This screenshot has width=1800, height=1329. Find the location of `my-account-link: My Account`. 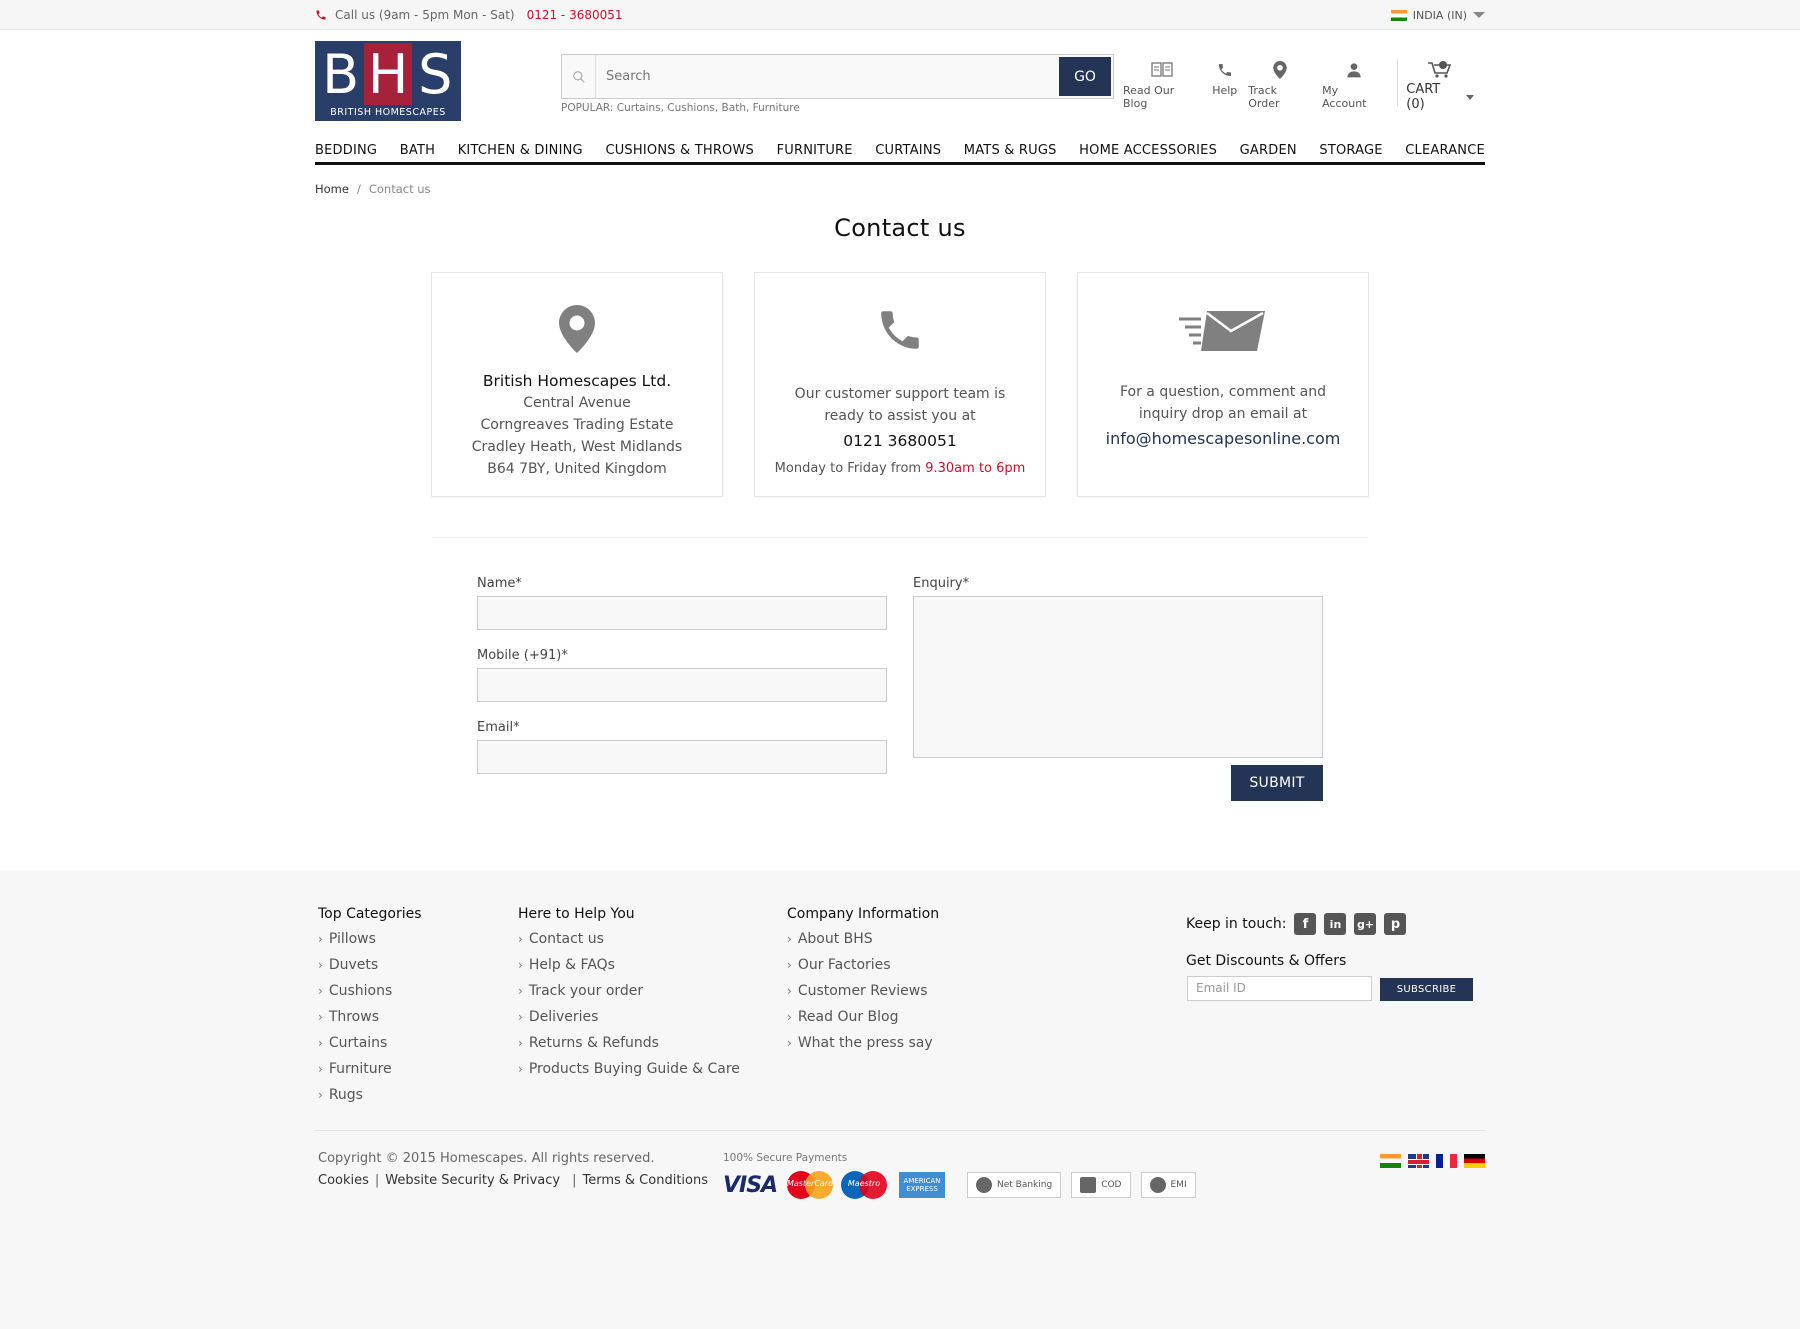

my-account-link: My Account is located at coordinates (1353, 85).